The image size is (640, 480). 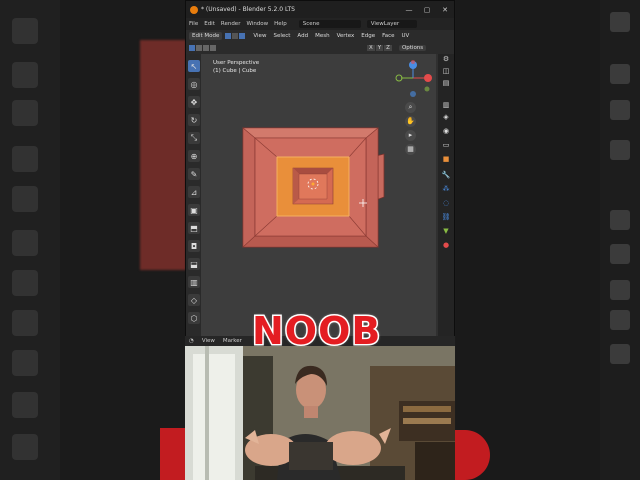 What do you see at coordinates (194, 138) in the screenshot?
I see `scale-tool-icon: ⤡` at bounding box center [194, 138].